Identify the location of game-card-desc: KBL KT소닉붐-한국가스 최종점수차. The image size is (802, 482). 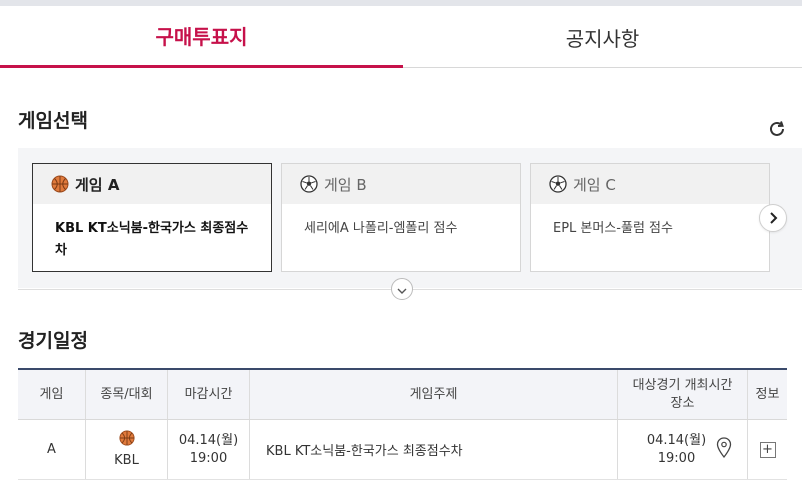
(152, 239).